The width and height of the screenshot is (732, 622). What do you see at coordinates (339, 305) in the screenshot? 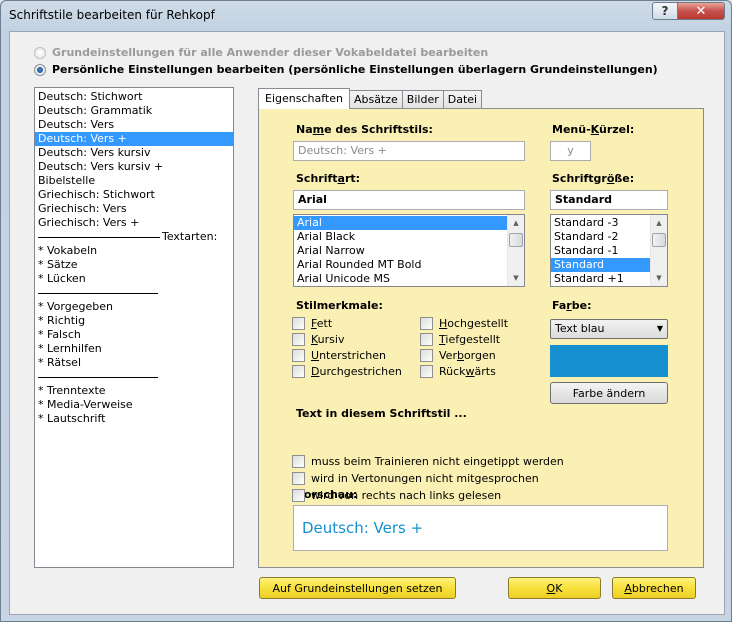
I see `style-attributes-label: Stilmerkmale:` at bounding box center [339, 305].